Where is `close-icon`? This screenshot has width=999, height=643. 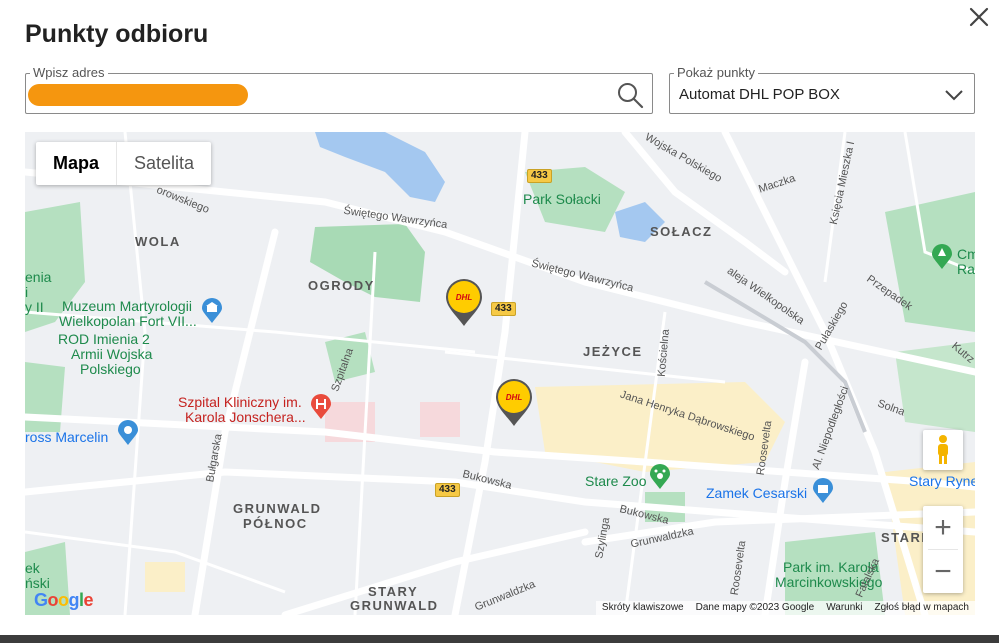 close-icon is located at coordinates (979, 17).